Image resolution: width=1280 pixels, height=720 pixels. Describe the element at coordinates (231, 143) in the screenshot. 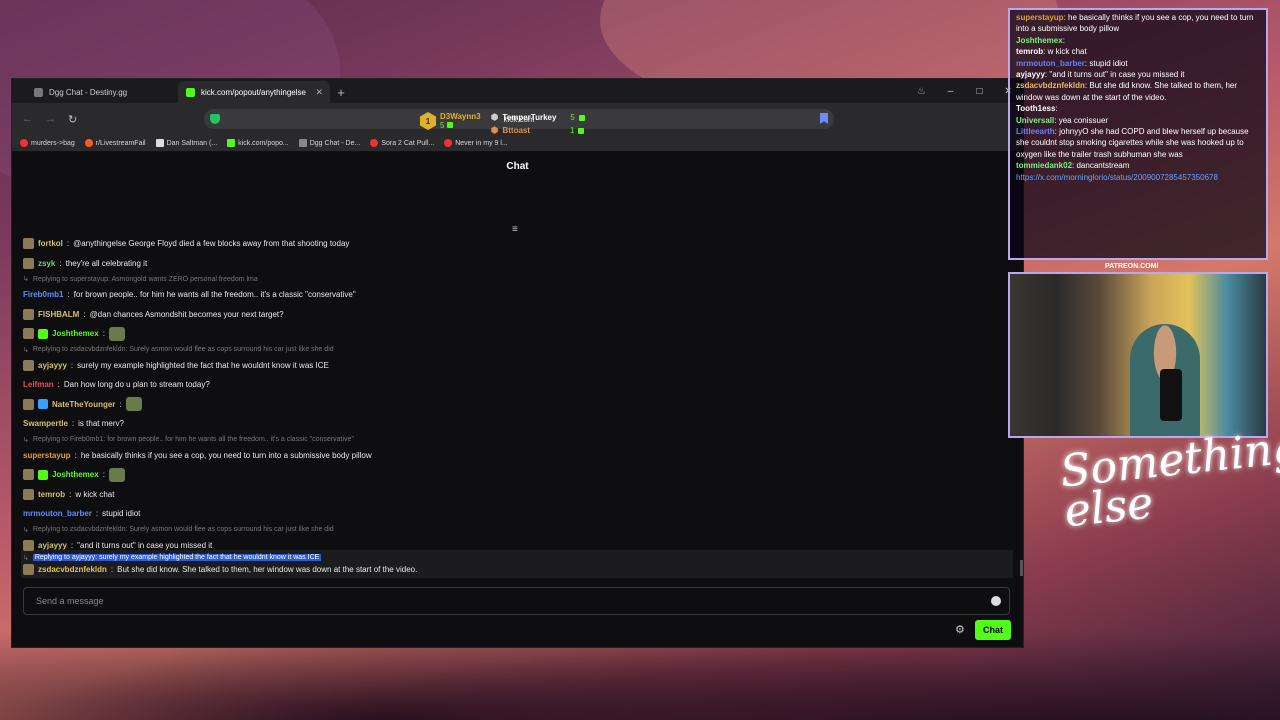

I see `kick-icon` at that location.